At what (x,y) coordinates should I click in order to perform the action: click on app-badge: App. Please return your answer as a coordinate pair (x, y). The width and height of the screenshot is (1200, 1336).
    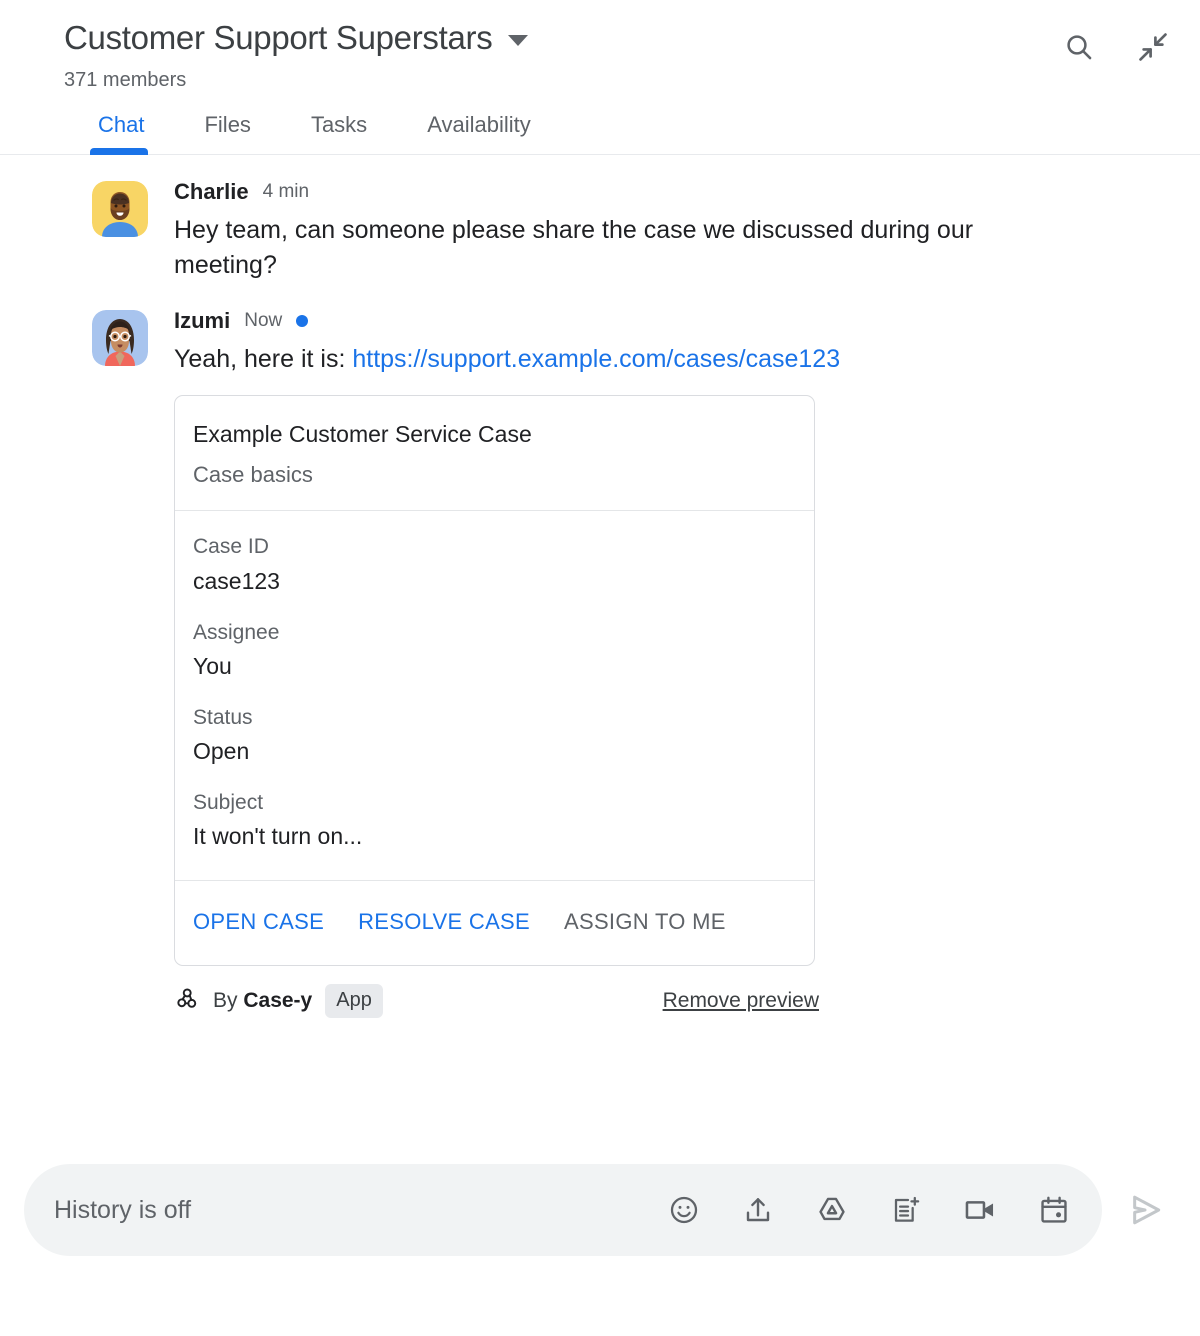
    Looking at the image, I should click on (354, 1001).